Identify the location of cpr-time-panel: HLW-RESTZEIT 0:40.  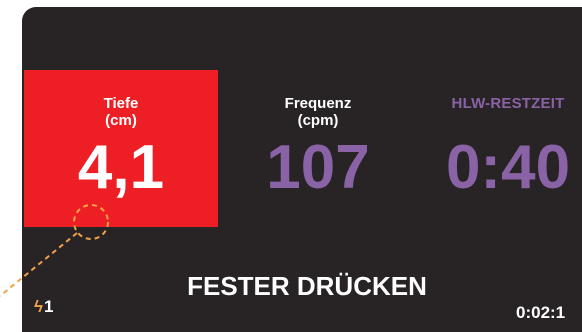
(505, 148).